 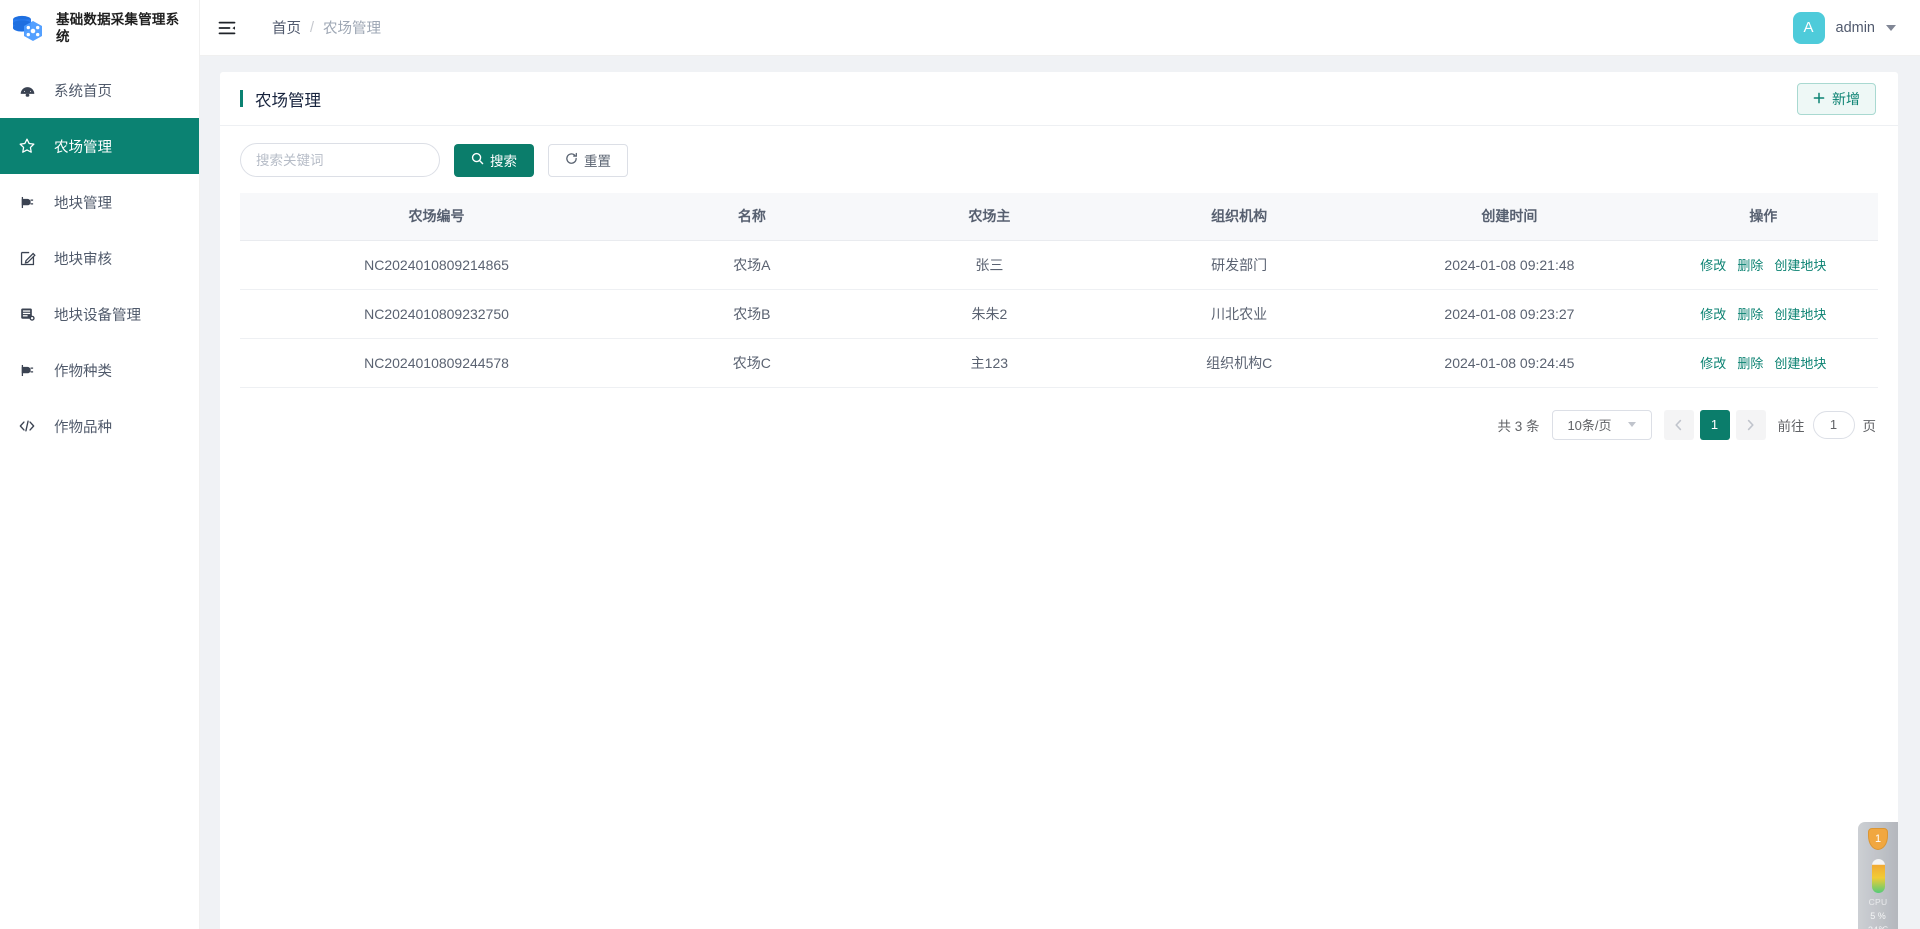 I want to click on cpu-temperature-value: 34℃, so click(x=1878, y=927).